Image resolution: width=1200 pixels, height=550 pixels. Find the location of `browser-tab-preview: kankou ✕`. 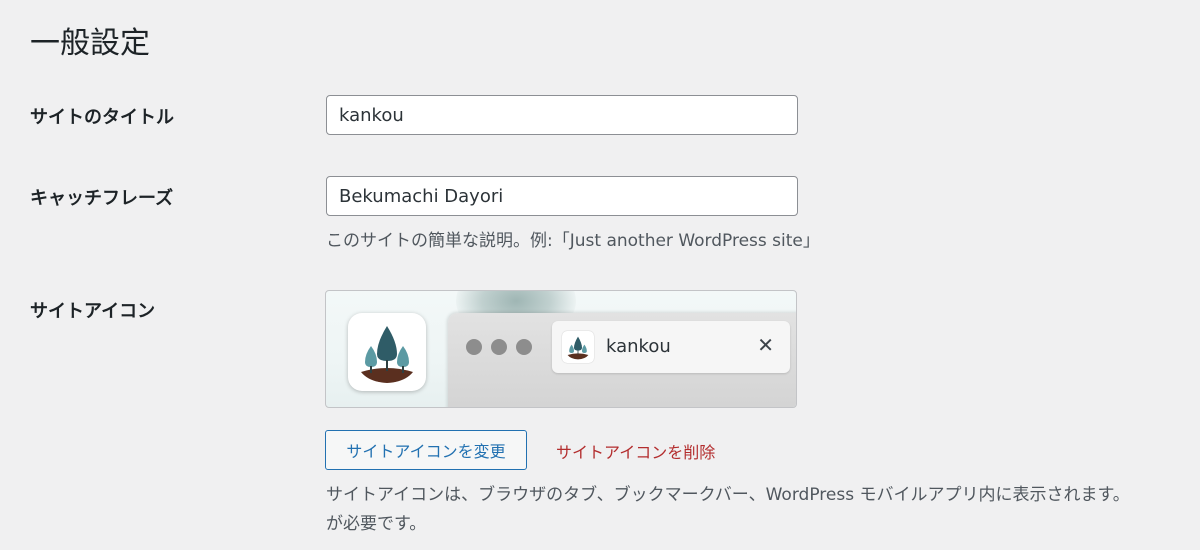

browser-tab-preview: kankou ✕ is located at coordinates (671, 347).